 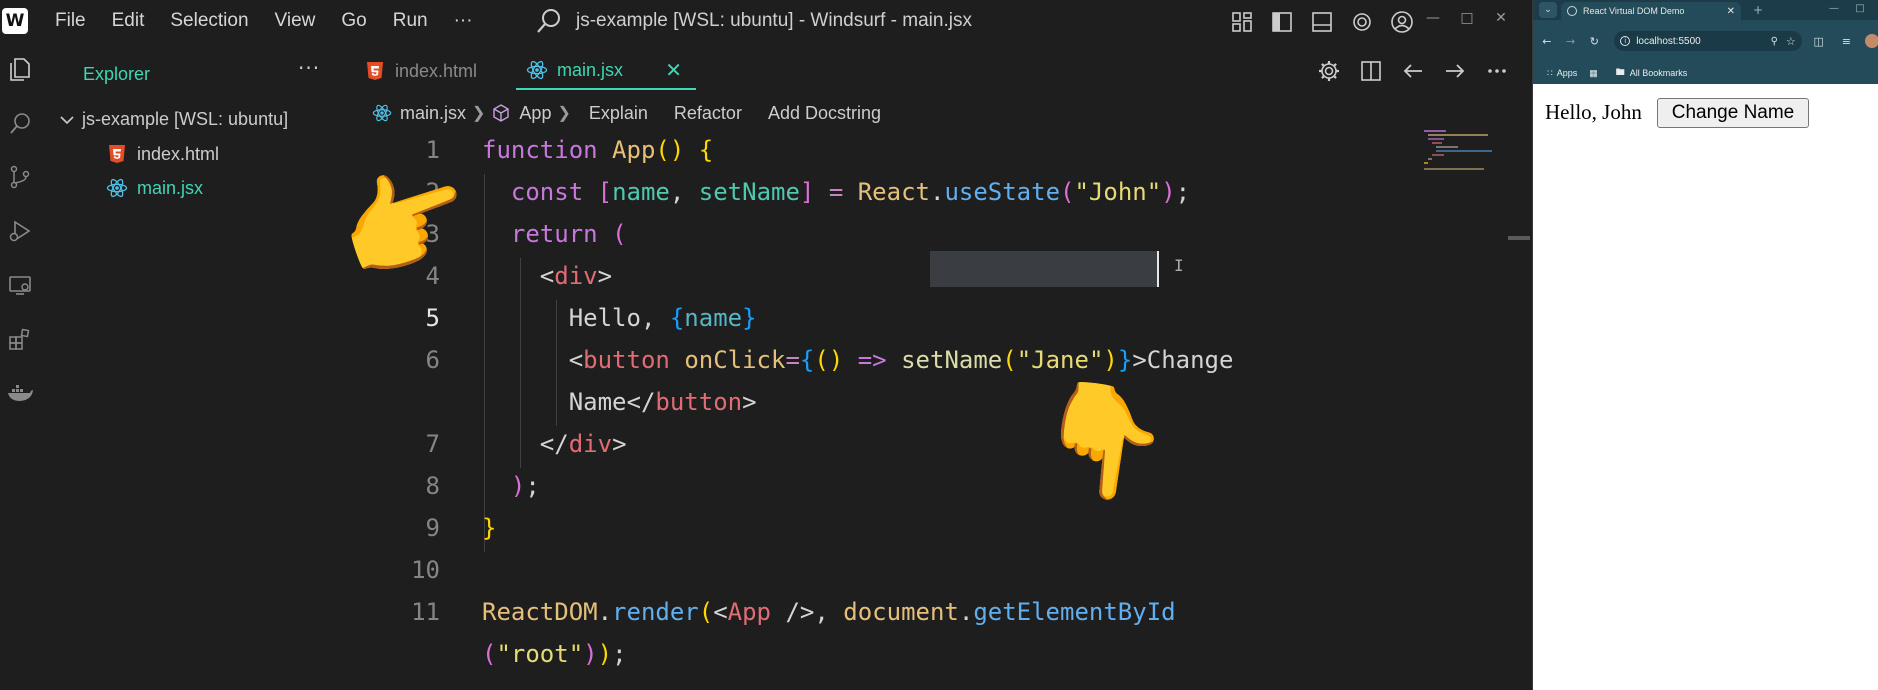 What do you see at coordinates (436, 70) in the screenshot?
I see `tab-label: index.html` at bounding box center [436, 70].